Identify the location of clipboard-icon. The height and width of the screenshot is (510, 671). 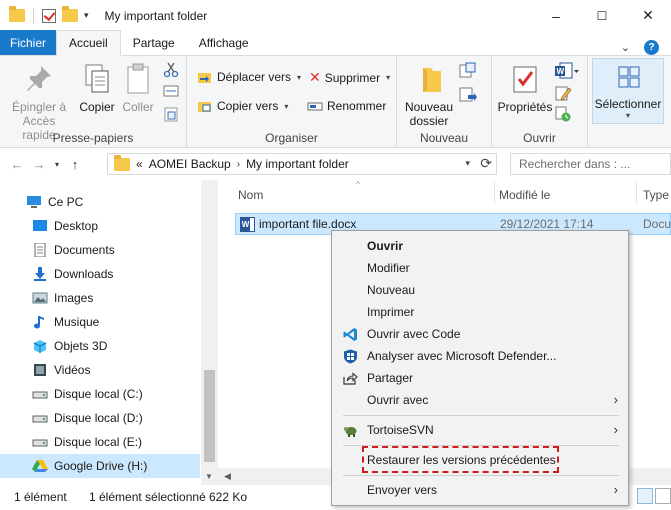
(138, 78).